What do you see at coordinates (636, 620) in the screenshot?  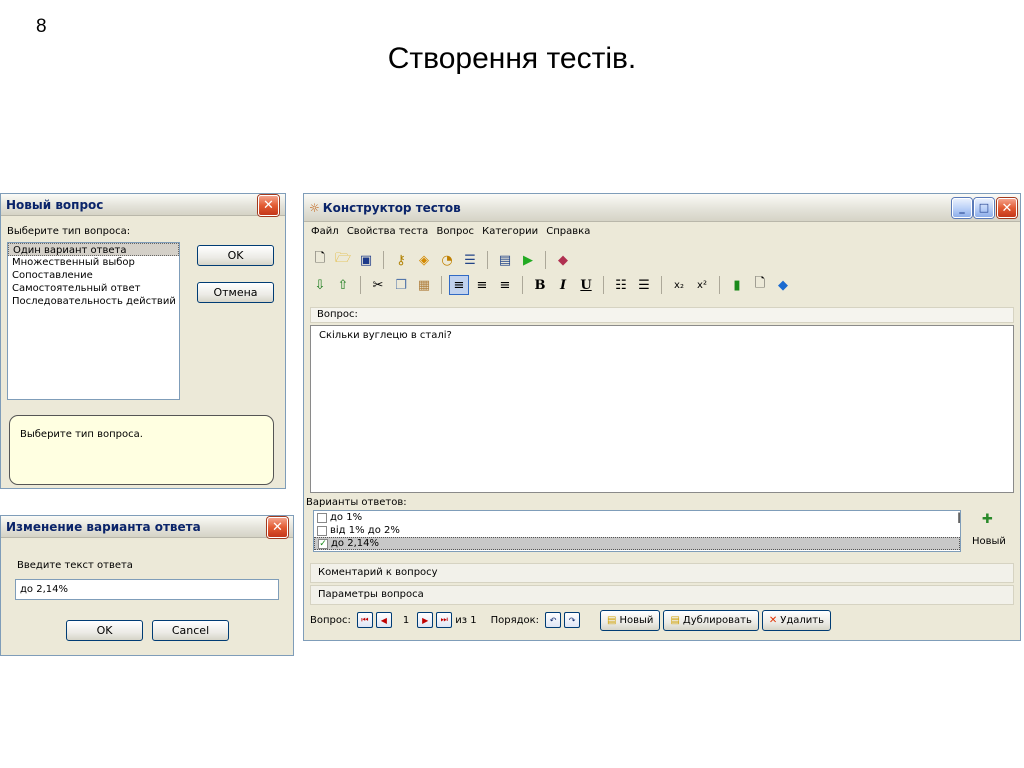 I see `new-question-label: Новый` at bounding box center [636, 620].